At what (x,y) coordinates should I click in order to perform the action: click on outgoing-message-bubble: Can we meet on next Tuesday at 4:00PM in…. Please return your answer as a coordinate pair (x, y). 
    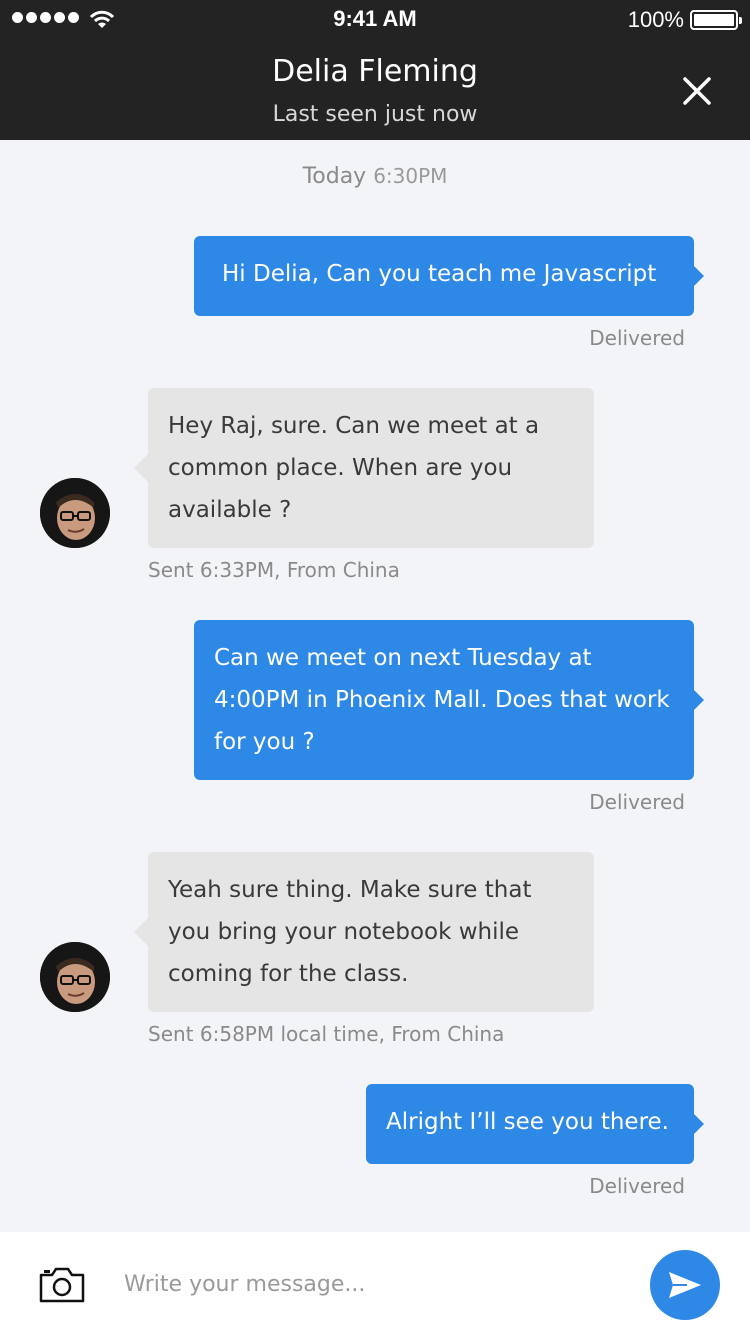
    Looking at the image, I should click on (449, 700).